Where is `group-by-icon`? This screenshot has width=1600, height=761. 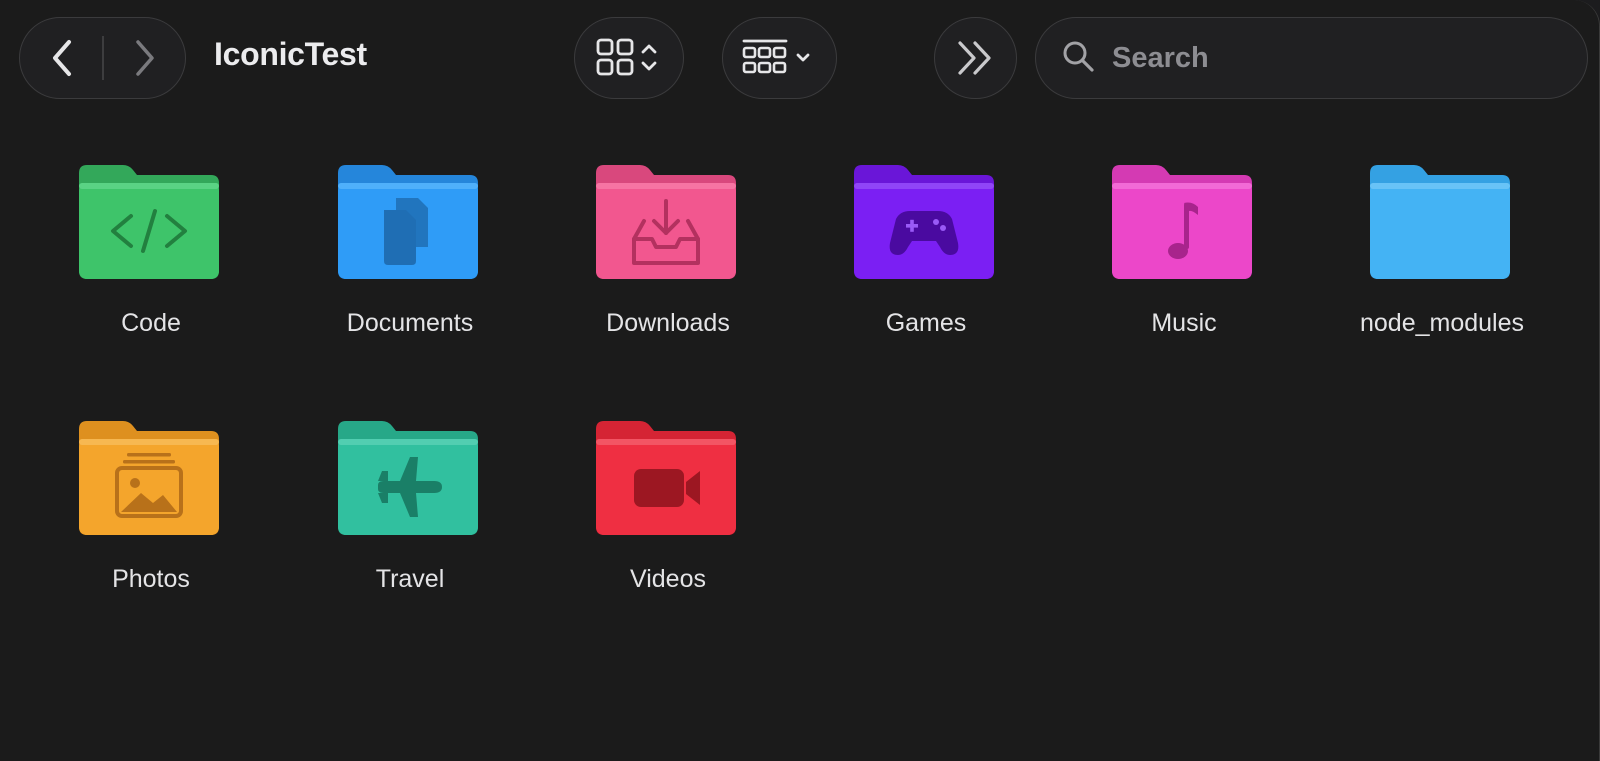
group-by-icon is located at coordinates (775, 56).